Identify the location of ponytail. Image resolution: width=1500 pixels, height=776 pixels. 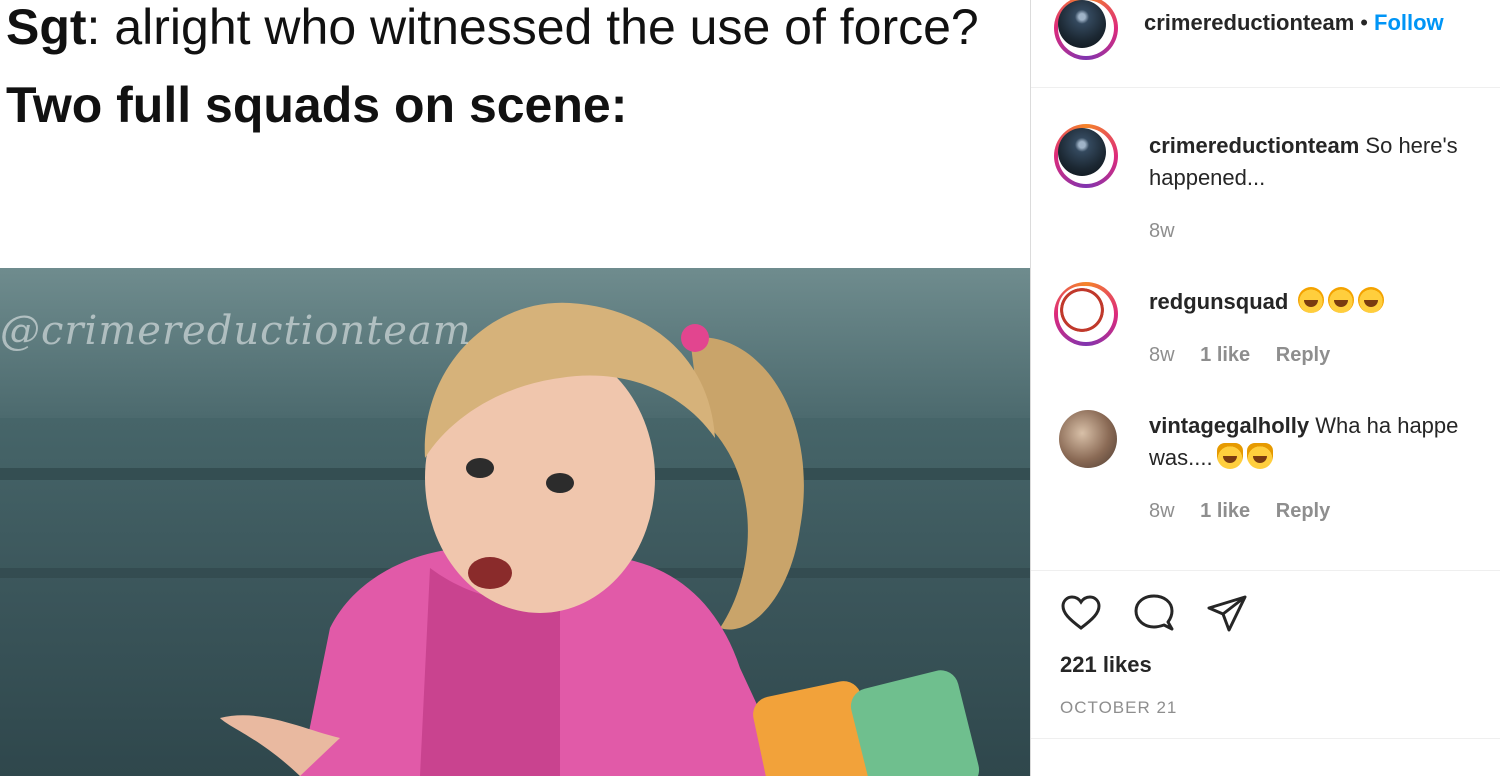
(747, 483).